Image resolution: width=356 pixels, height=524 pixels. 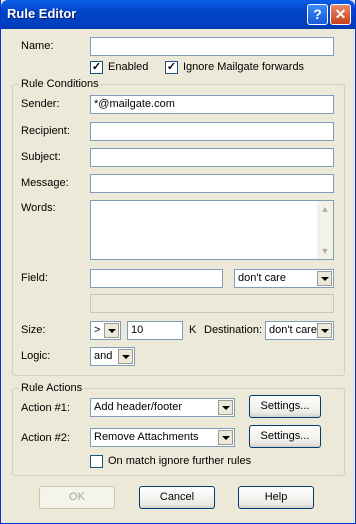 What do you see at coordinates (193, 330) in the screenshot?
I see `size-unit-label: K` at bounding box center [193, 330].